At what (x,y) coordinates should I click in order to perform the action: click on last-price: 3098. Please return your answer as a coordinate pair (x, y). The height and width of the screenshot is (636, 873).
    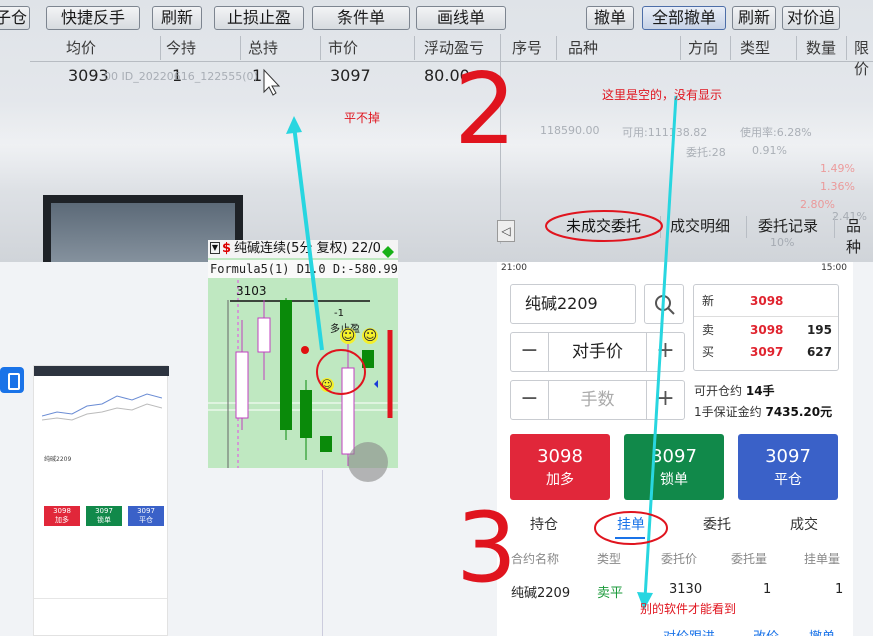
    Looking at the image, I should click on (767, 301).